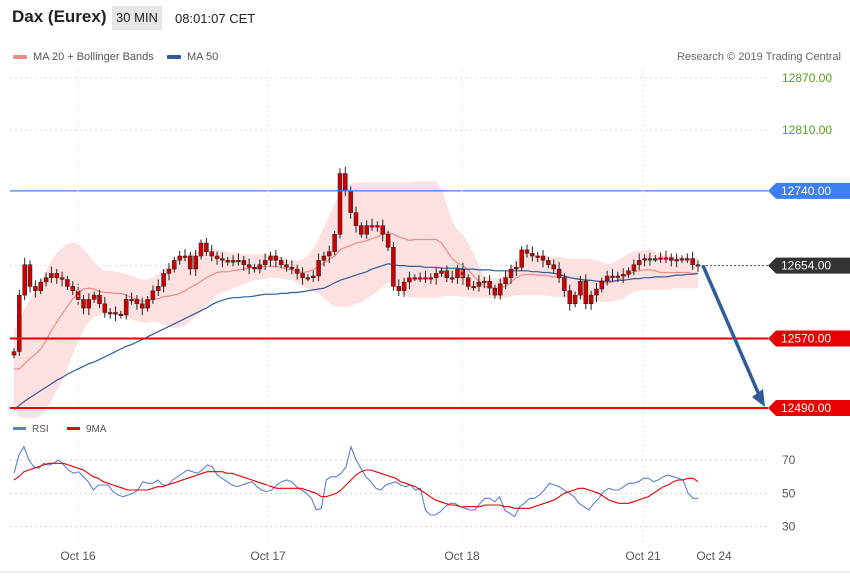  Describe the element at coordinates (789, 460) in the screenshot. I see `rsi-tick-label: 70` at that location.